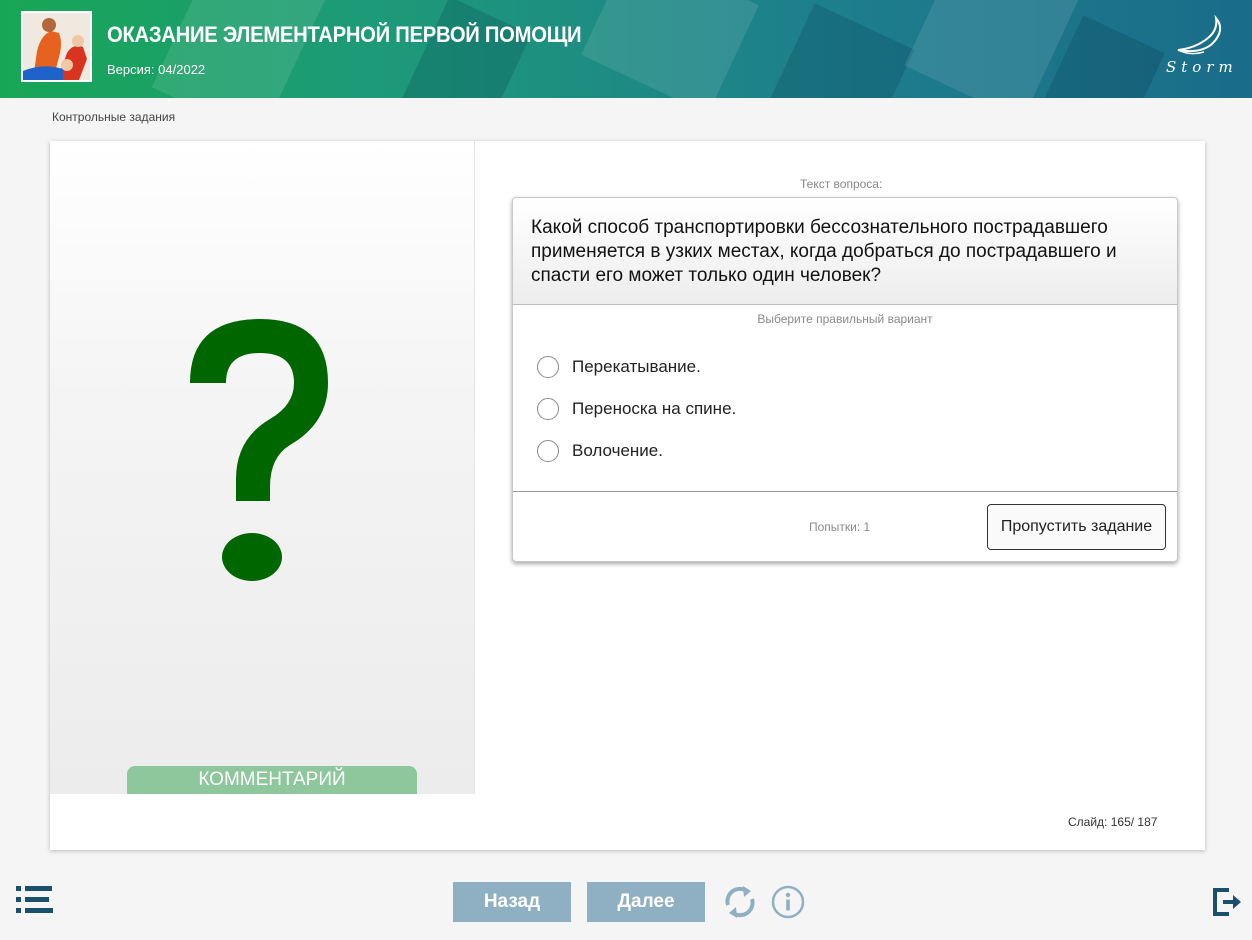 Image resolution: width=1252 pixels, height=940 pixels. I want to click on question-caption: Текст вопроса:, so click(841, 184).